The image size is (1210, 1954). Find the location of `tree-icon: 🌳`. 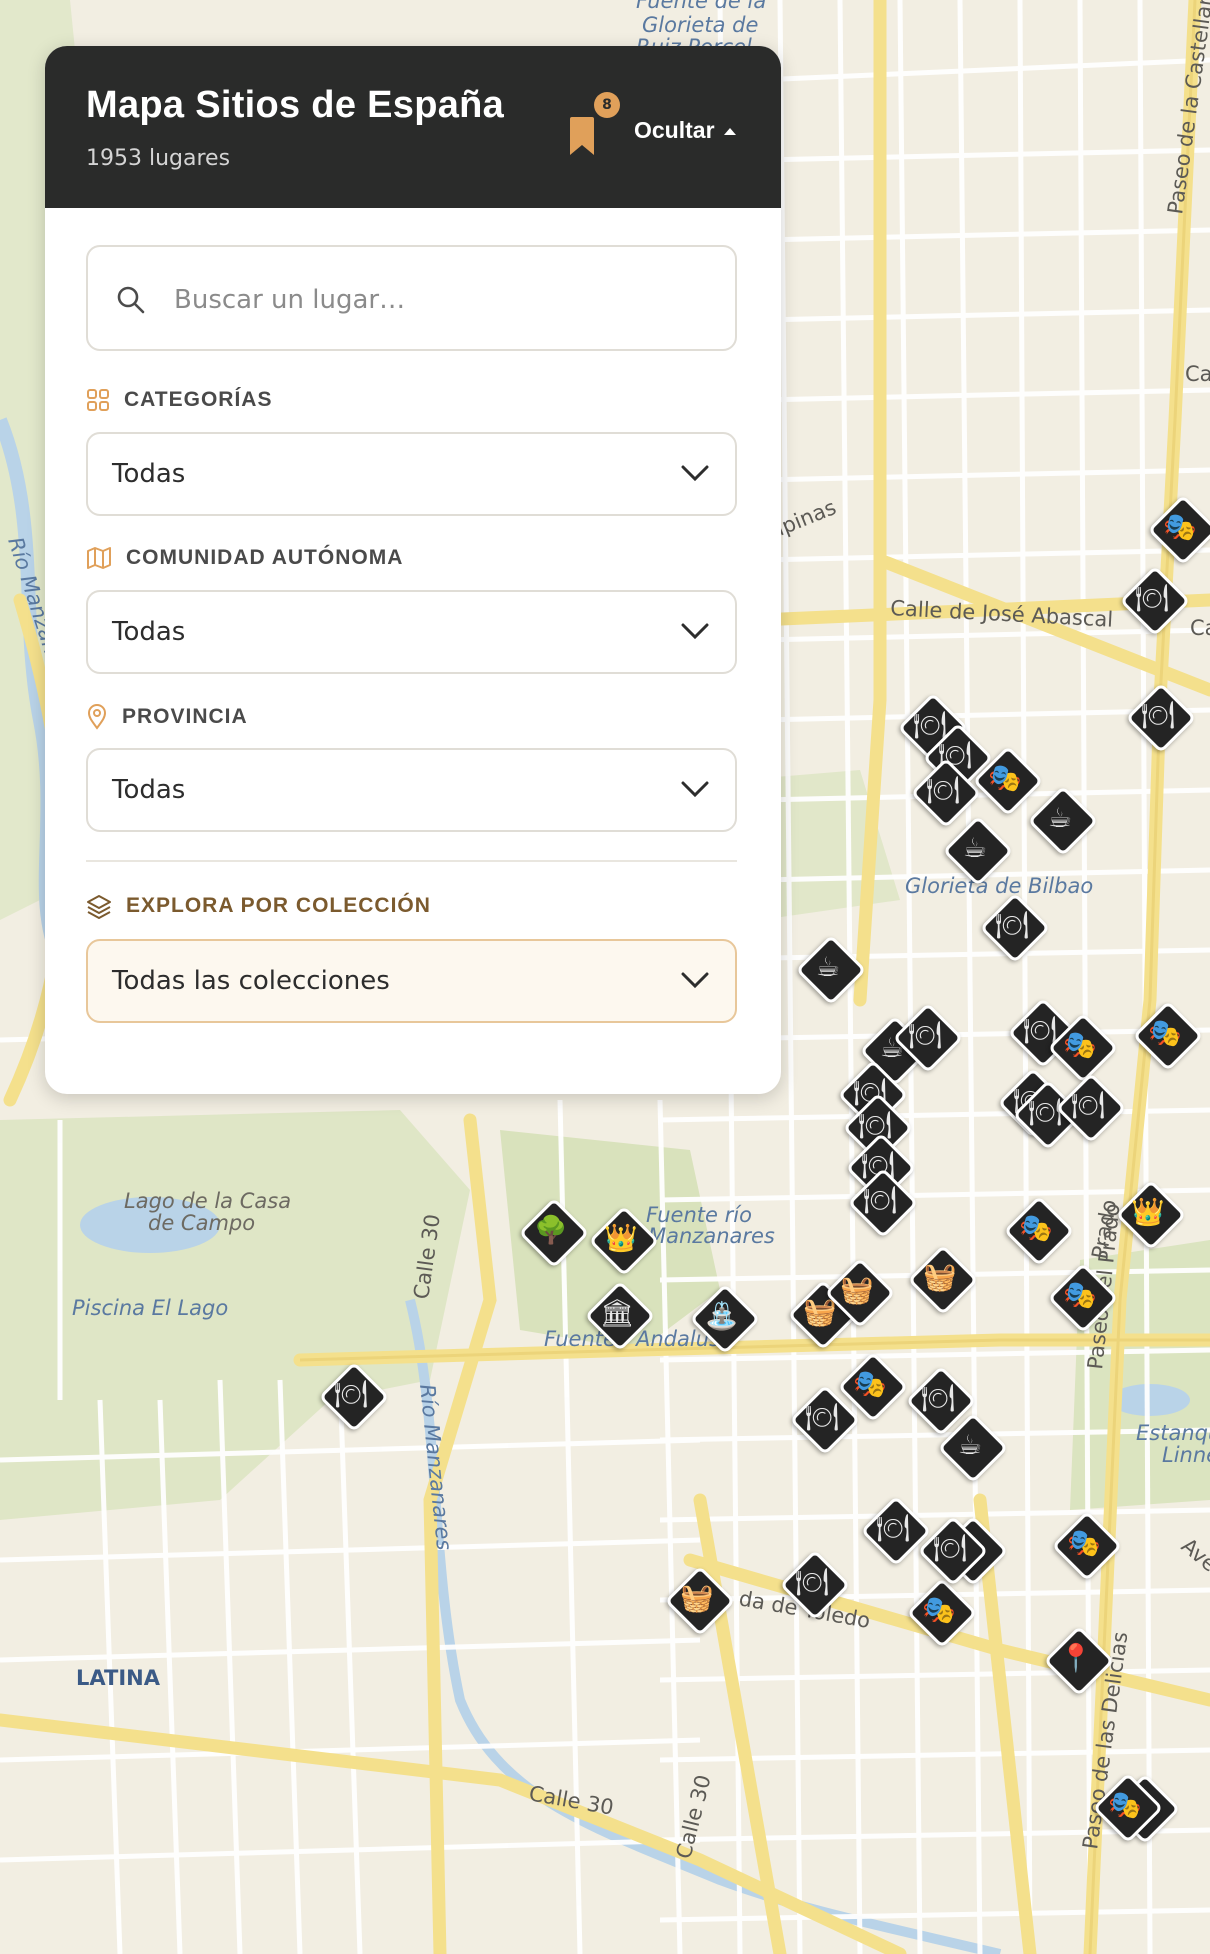

tree-icon: 🌳 is located at coordinates (551, 1230).